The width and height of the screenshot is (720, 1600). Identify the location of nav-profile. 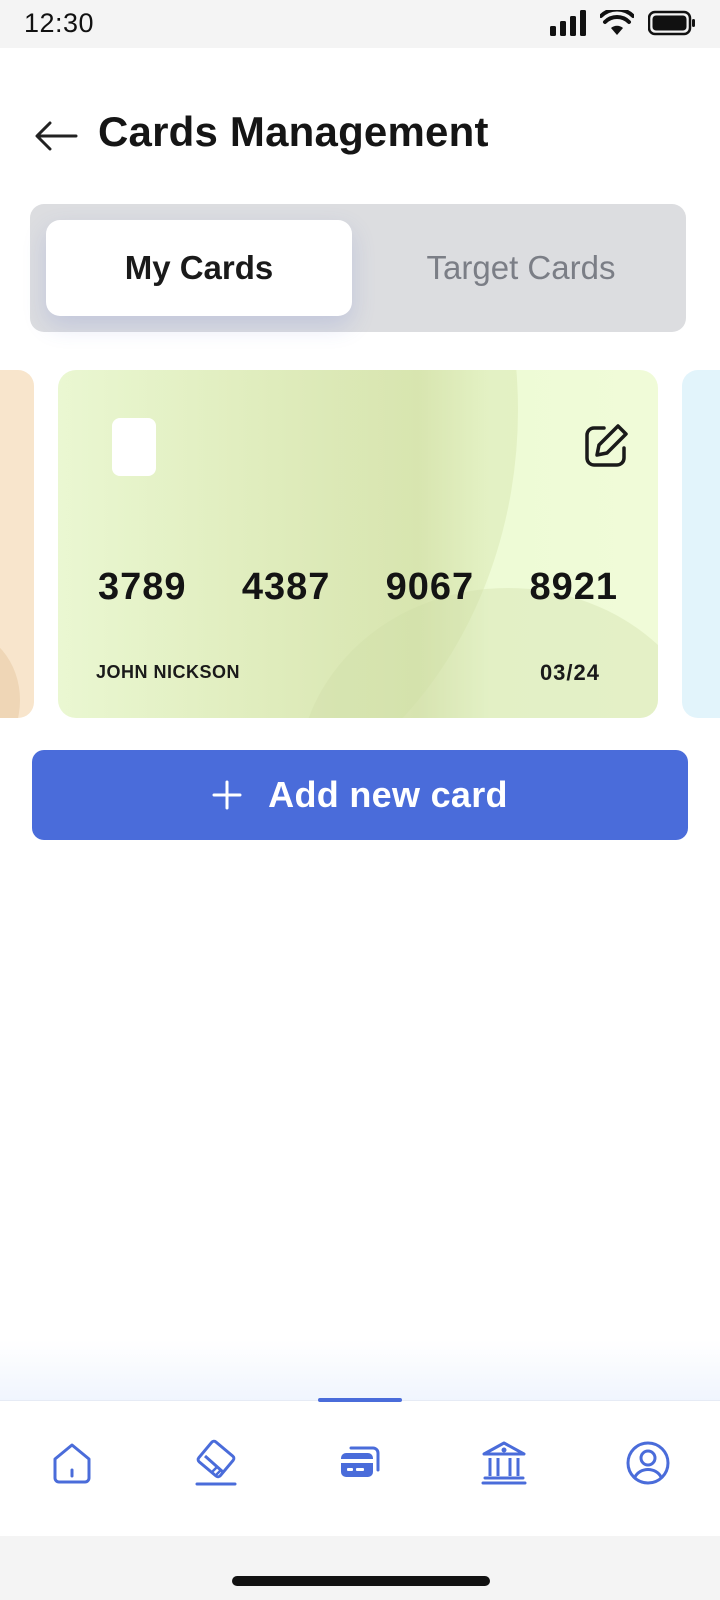
(648, 1463).